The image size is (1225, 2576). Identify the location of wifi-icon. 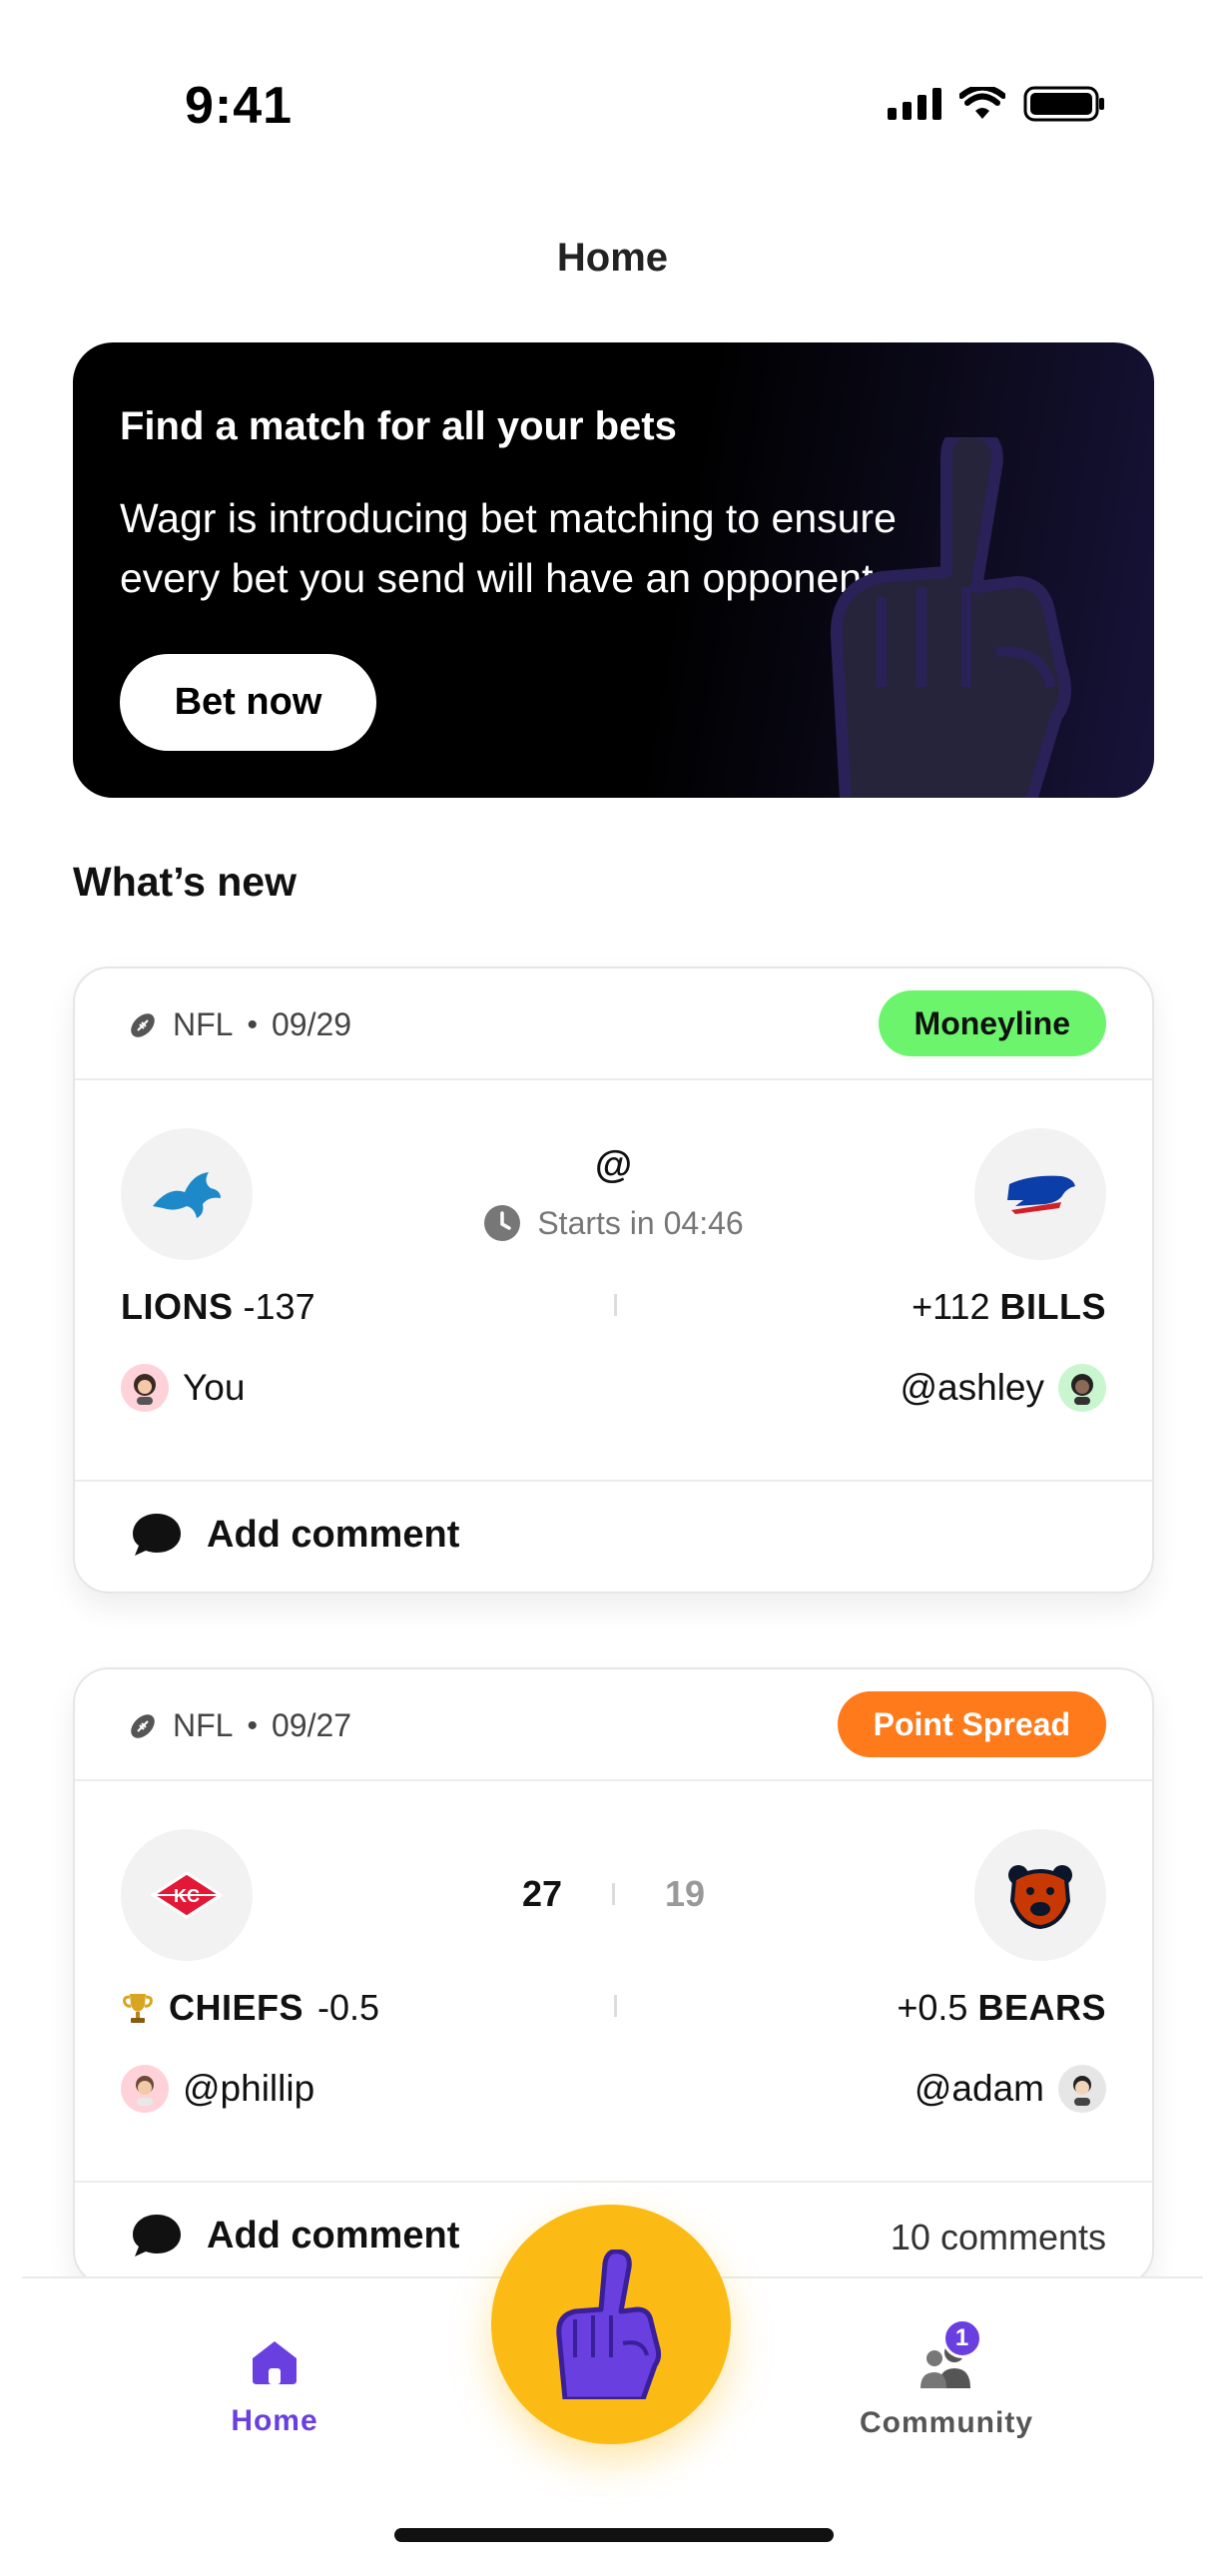
(982, 103).